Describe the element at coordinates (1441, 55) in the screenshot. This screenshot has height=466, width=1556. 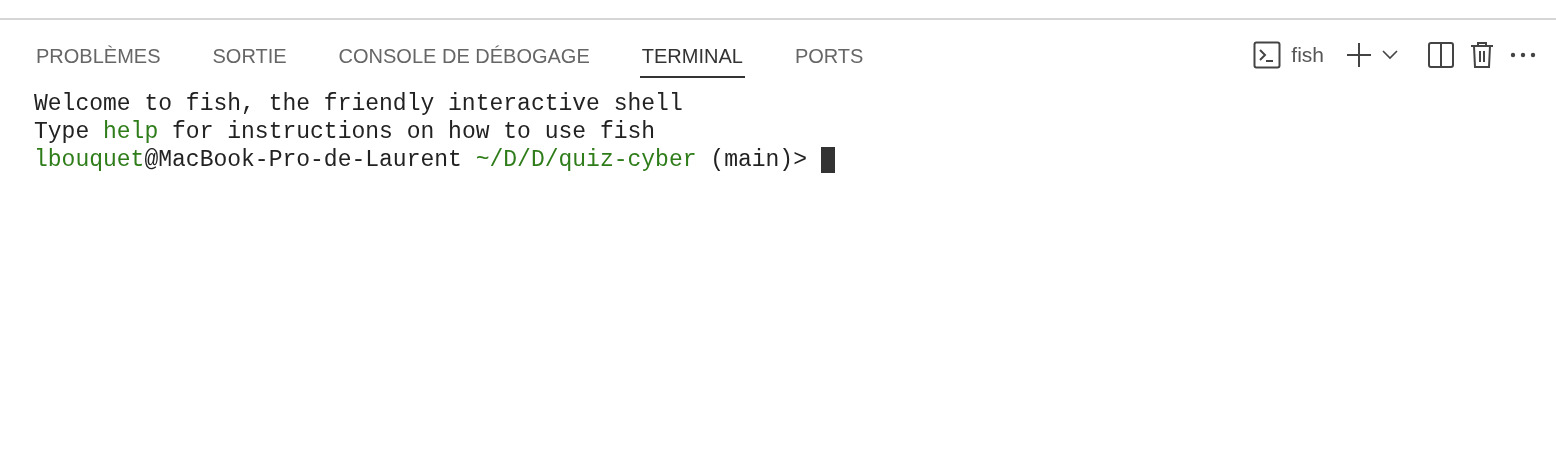
I see `split-icon` at that location.